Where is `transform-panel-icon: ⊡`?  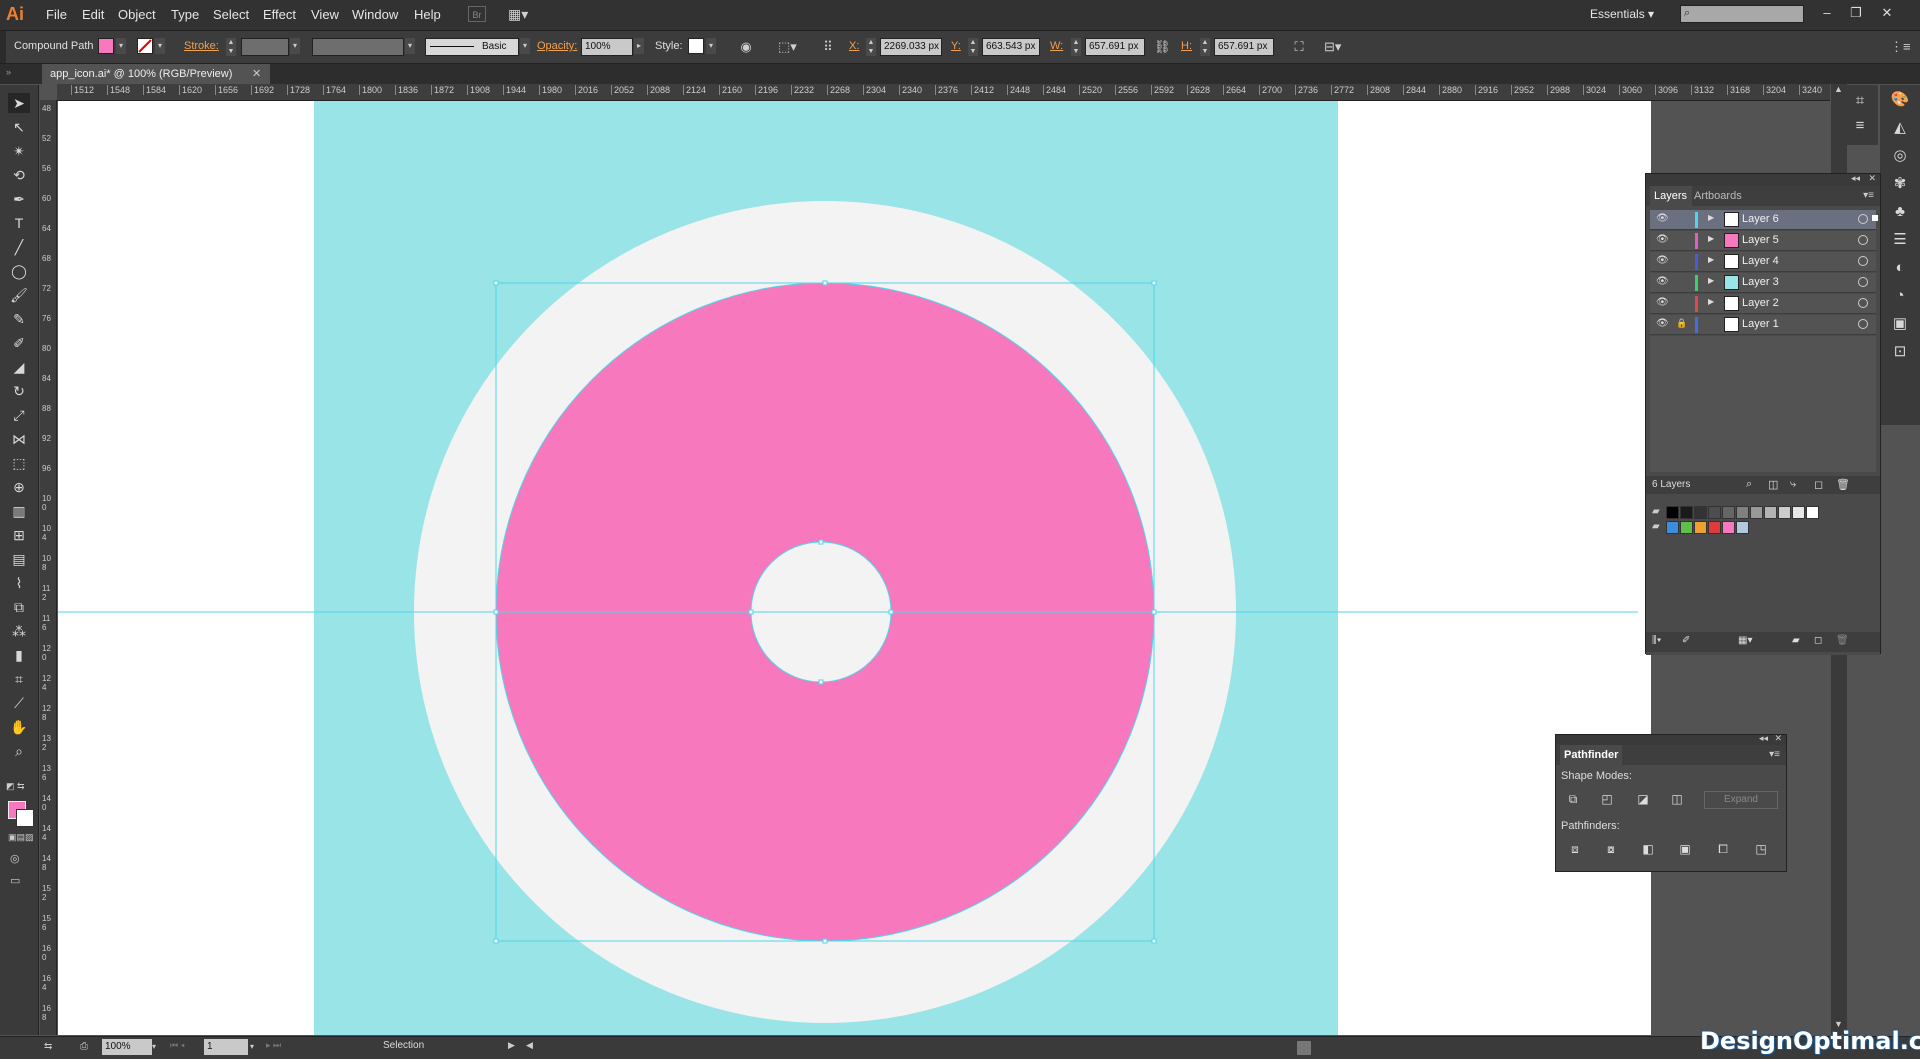
transform-panel-icon: ⊡ is located at coordinates (1900, 352).